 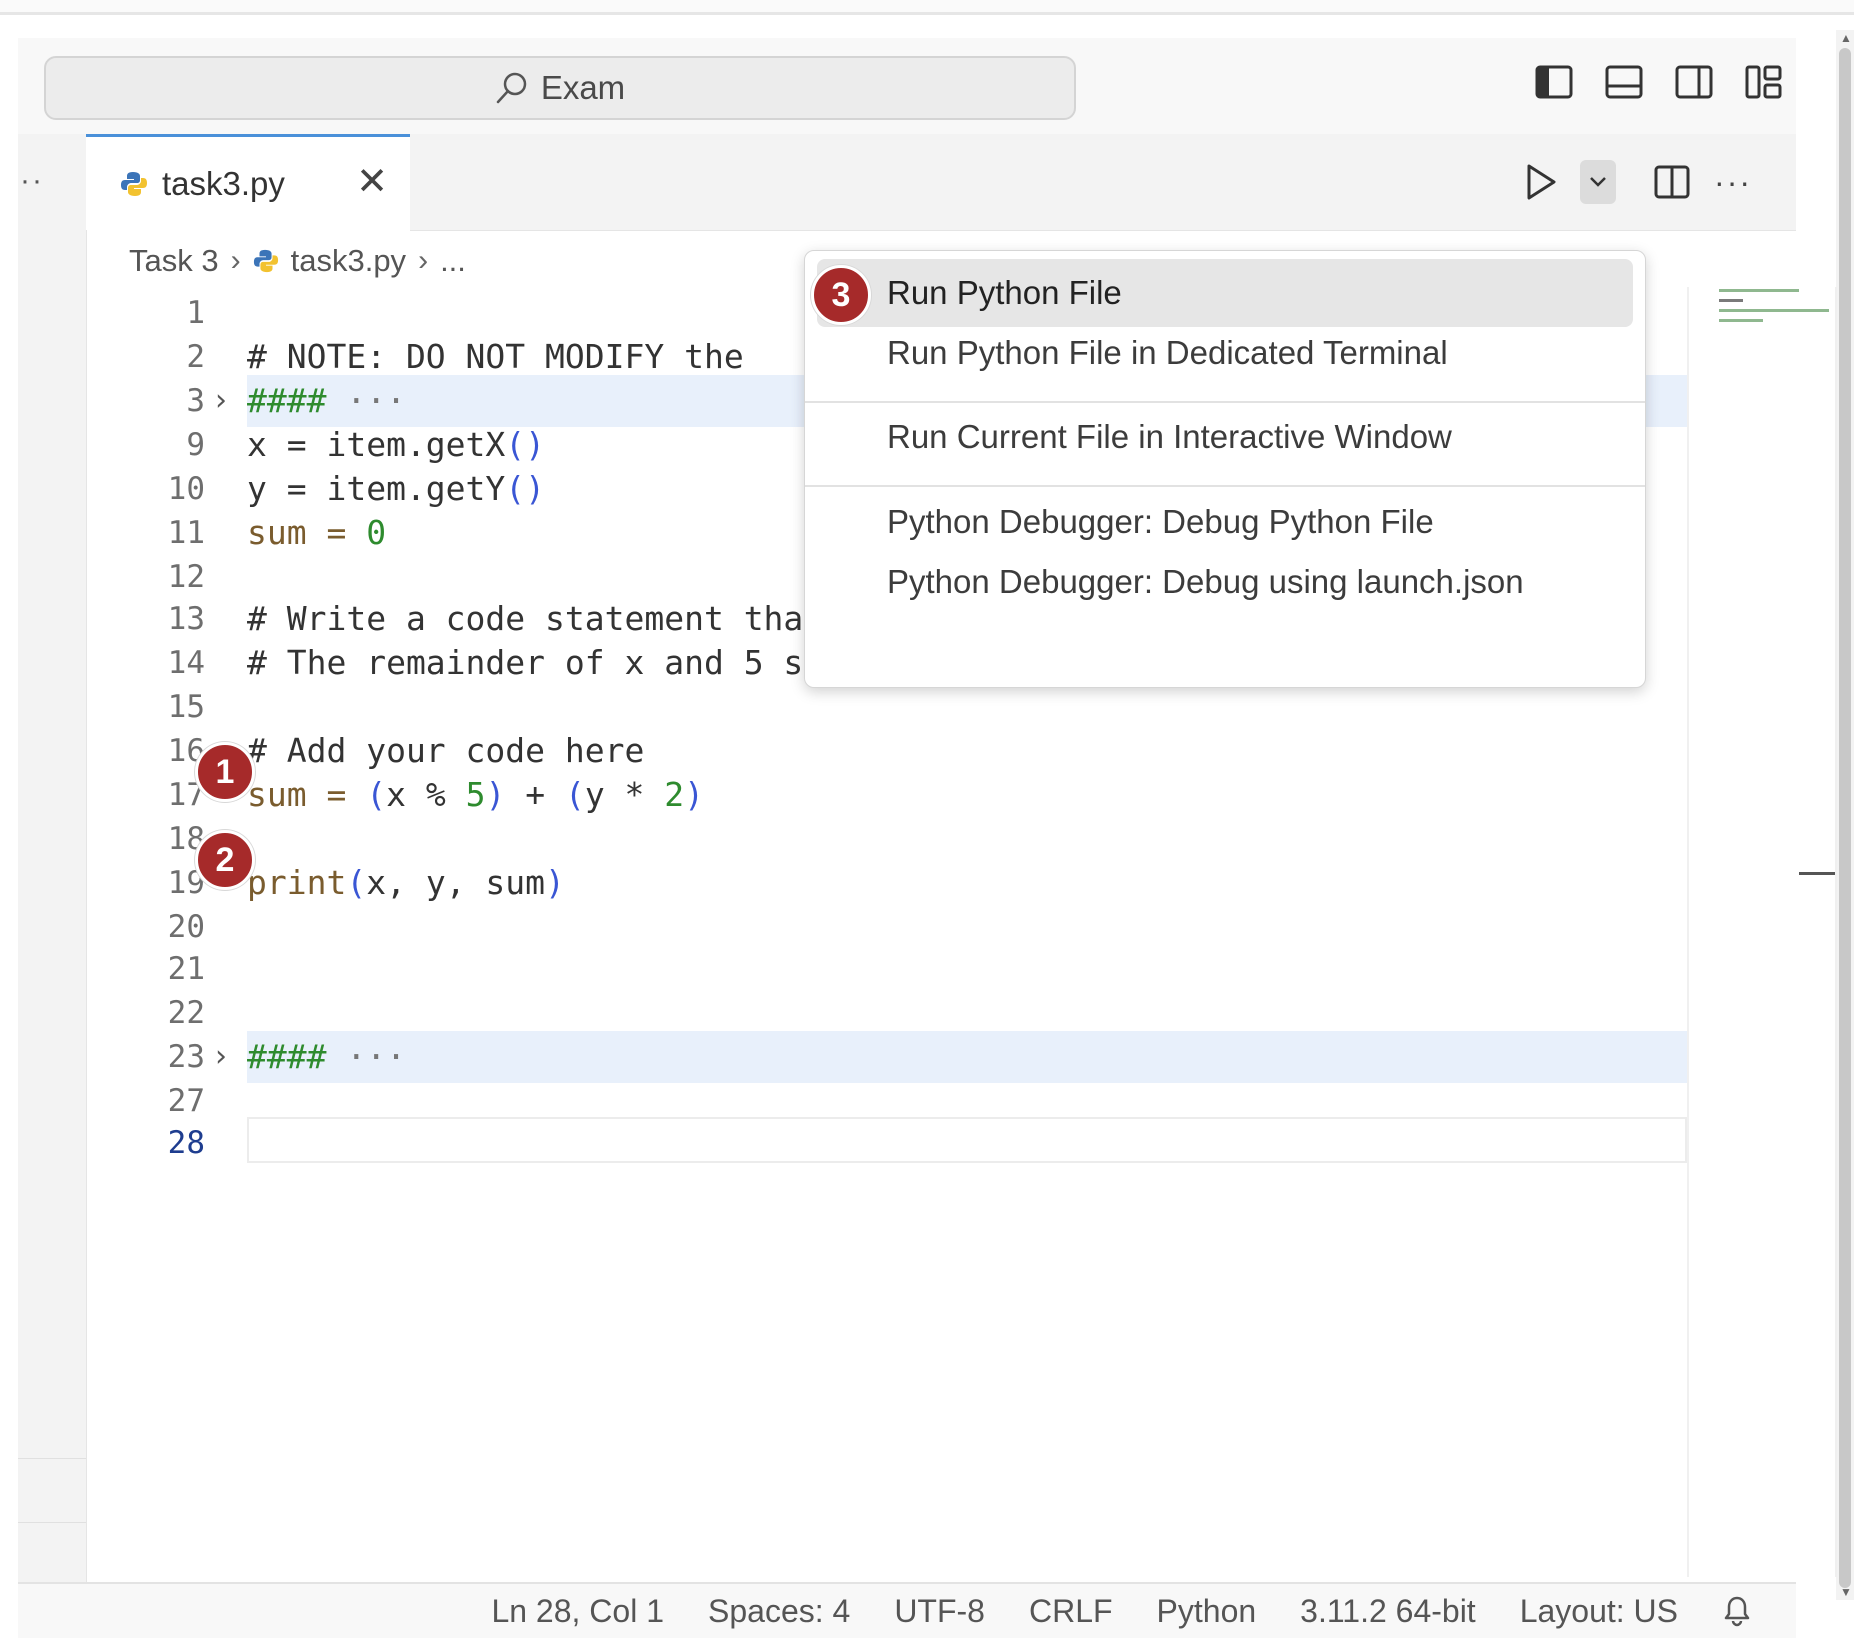 What do you see at coordinates (939, 1611) in the screenshot?
I see `status-encoding: UTF-8` at bounding box center [939, 1611].